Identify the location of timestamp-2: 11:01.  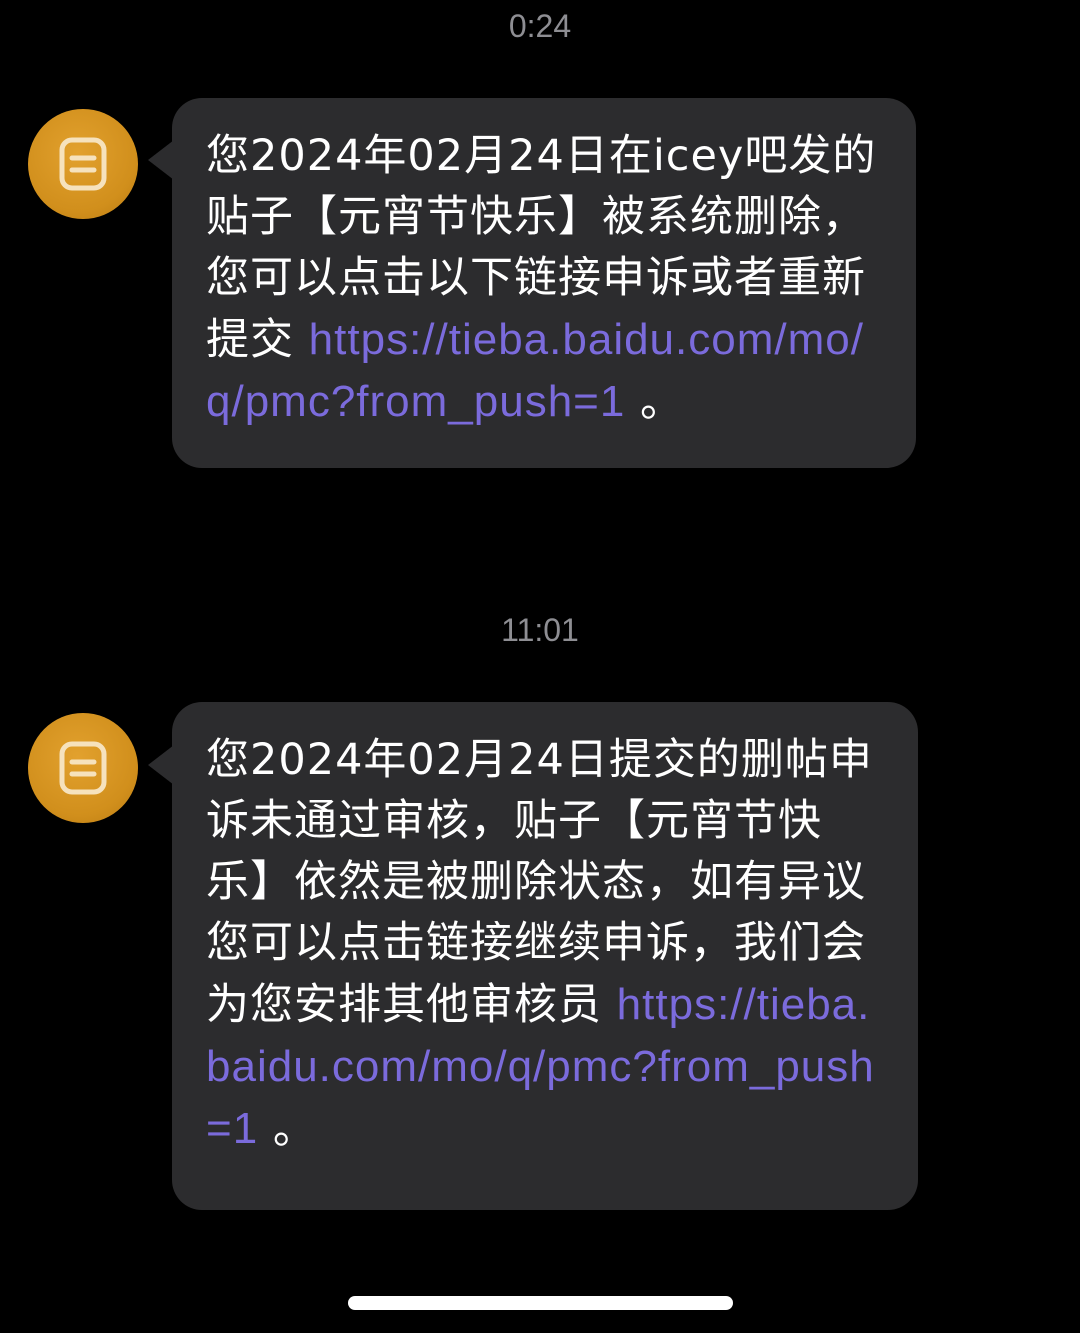
(540, 630).